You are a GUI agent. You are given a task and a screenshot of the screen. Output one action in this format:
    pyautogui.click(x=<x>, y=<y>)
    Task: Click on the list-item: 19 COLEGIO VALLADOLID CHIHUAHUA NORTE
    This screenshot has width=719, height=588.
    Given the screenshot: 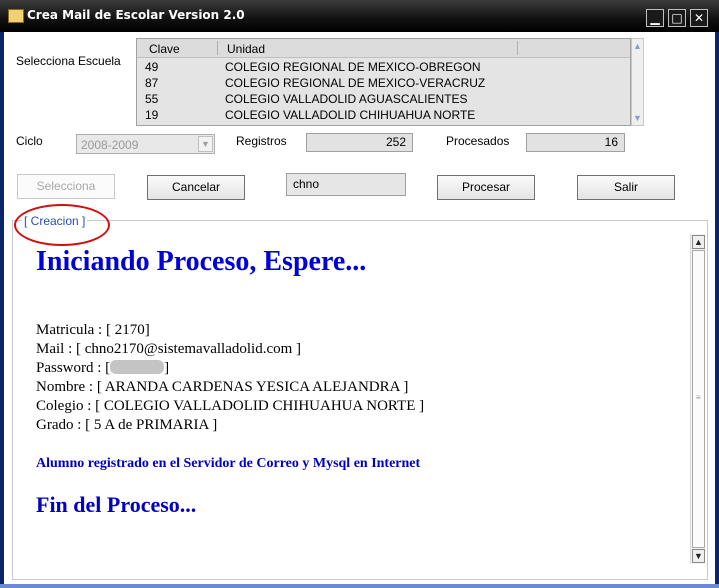 What is the action you would take?
    pyautogui.click(x=383, y=115)
    